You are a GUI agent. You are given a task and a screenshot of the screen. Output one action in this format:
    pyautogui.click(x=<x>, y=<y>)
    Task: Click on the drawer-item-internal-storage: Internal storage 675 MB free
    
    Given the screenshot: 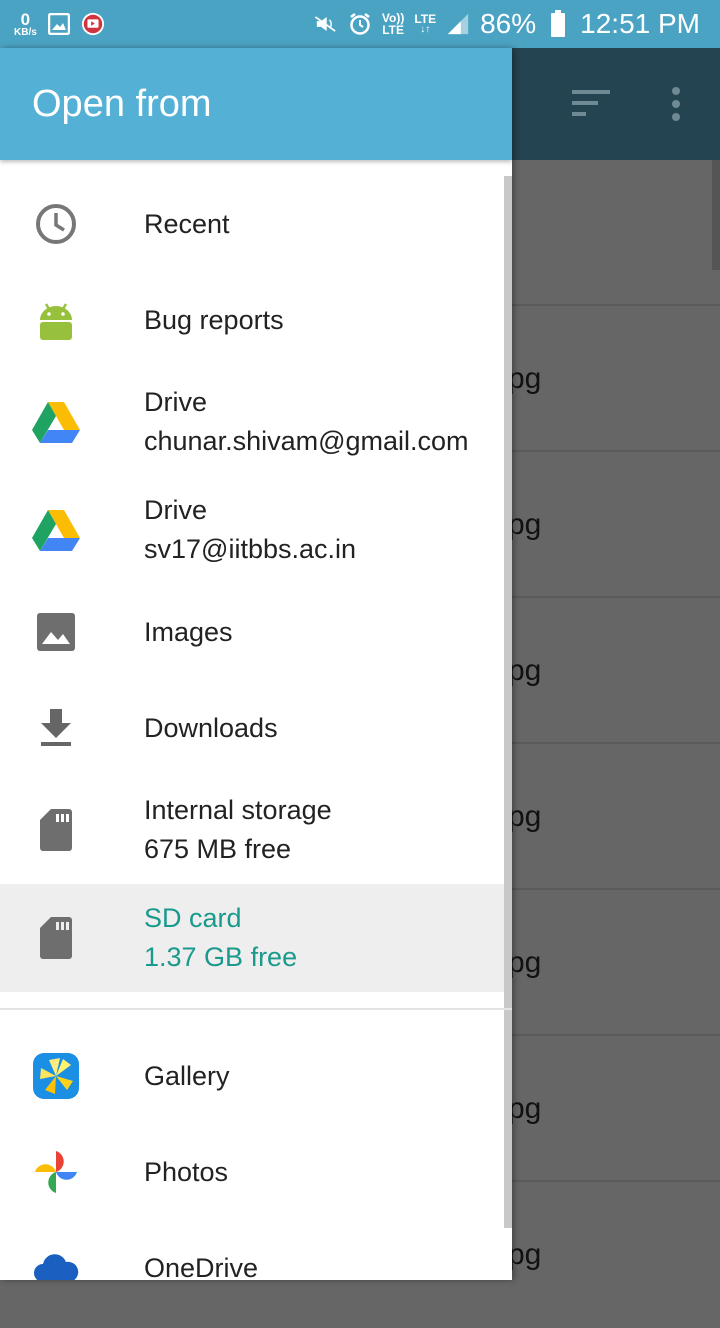 What is the action you would take?
    pyautogui.click(x=252, y=830)
    